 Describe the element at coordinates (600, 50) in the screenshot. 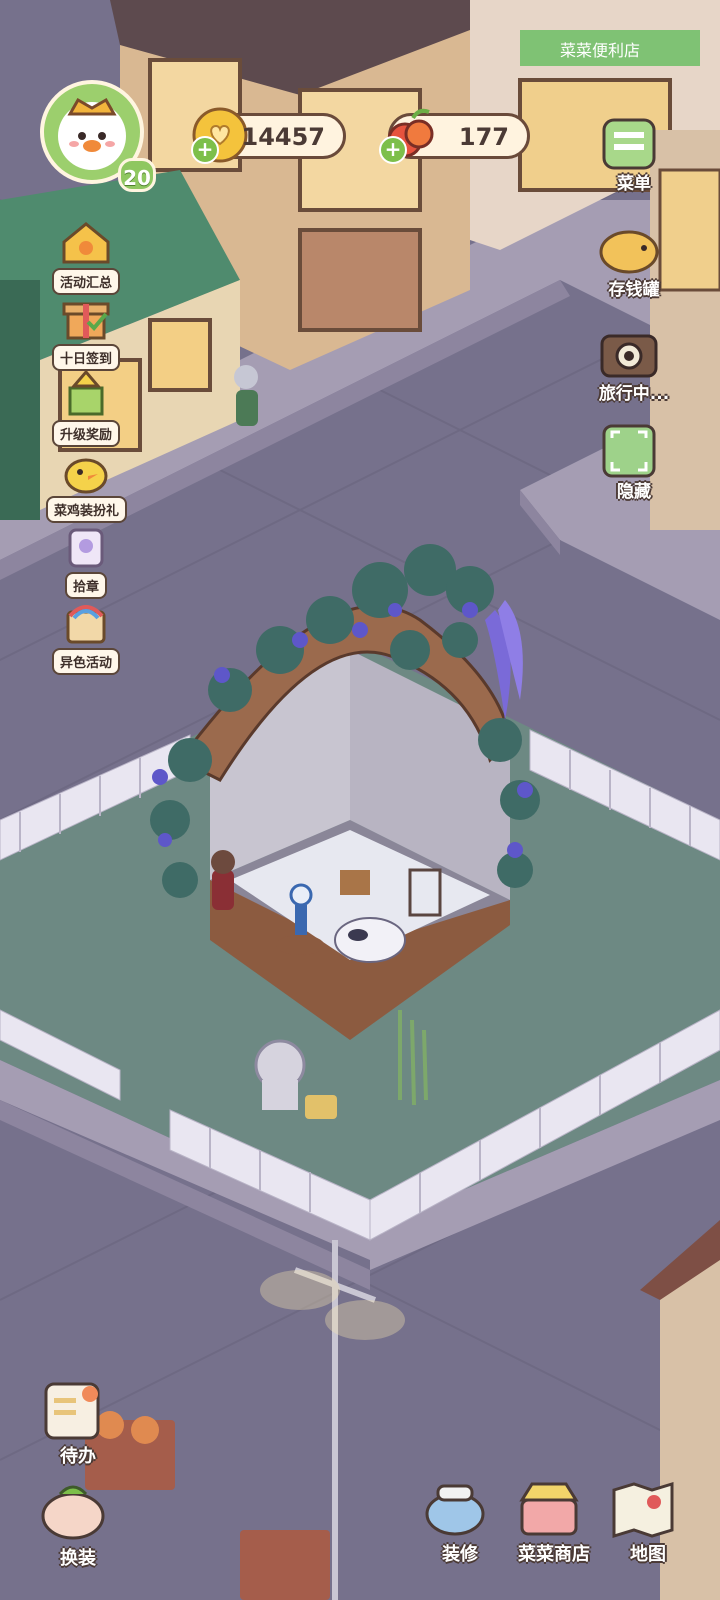

I see `store-sign-text: 菜菜便利店` at that location.